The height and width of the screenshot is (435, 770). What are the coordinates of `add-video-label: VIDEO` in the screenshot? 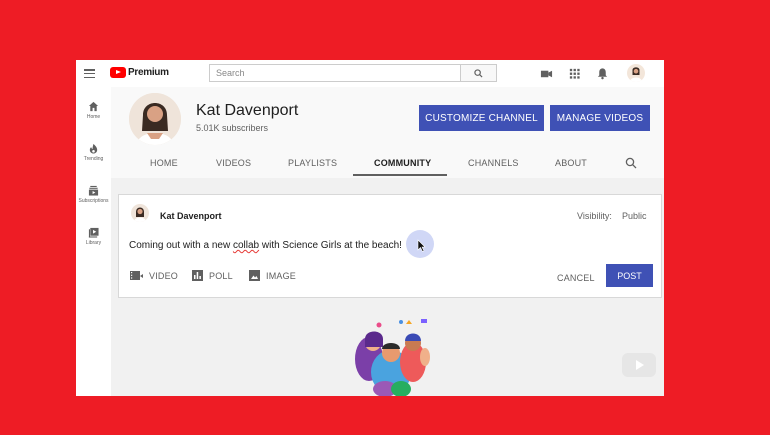 It's located at (164, 275).